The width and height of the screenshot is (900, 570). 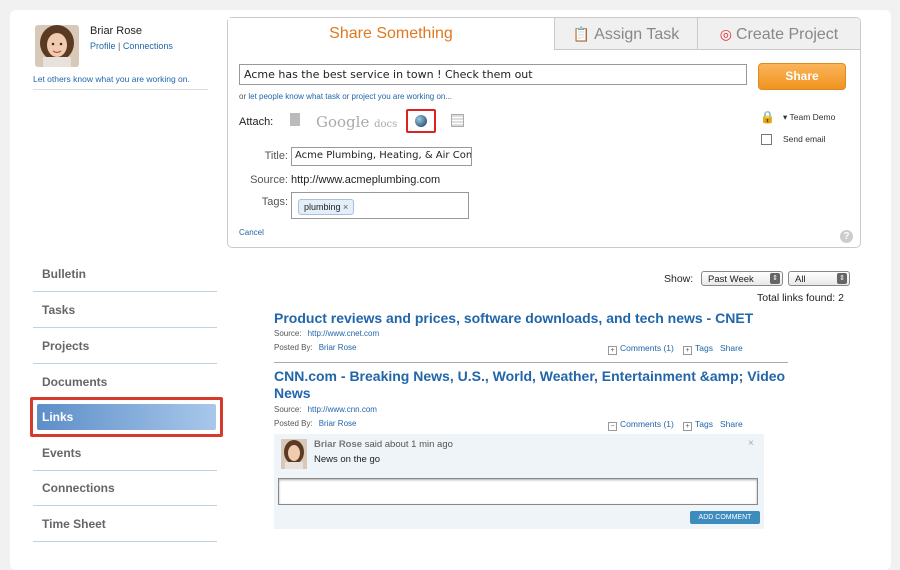 What do you see at coordinates (518, 491) in the screenshot?
I see `comment-input` at bounding box center [518, 491].